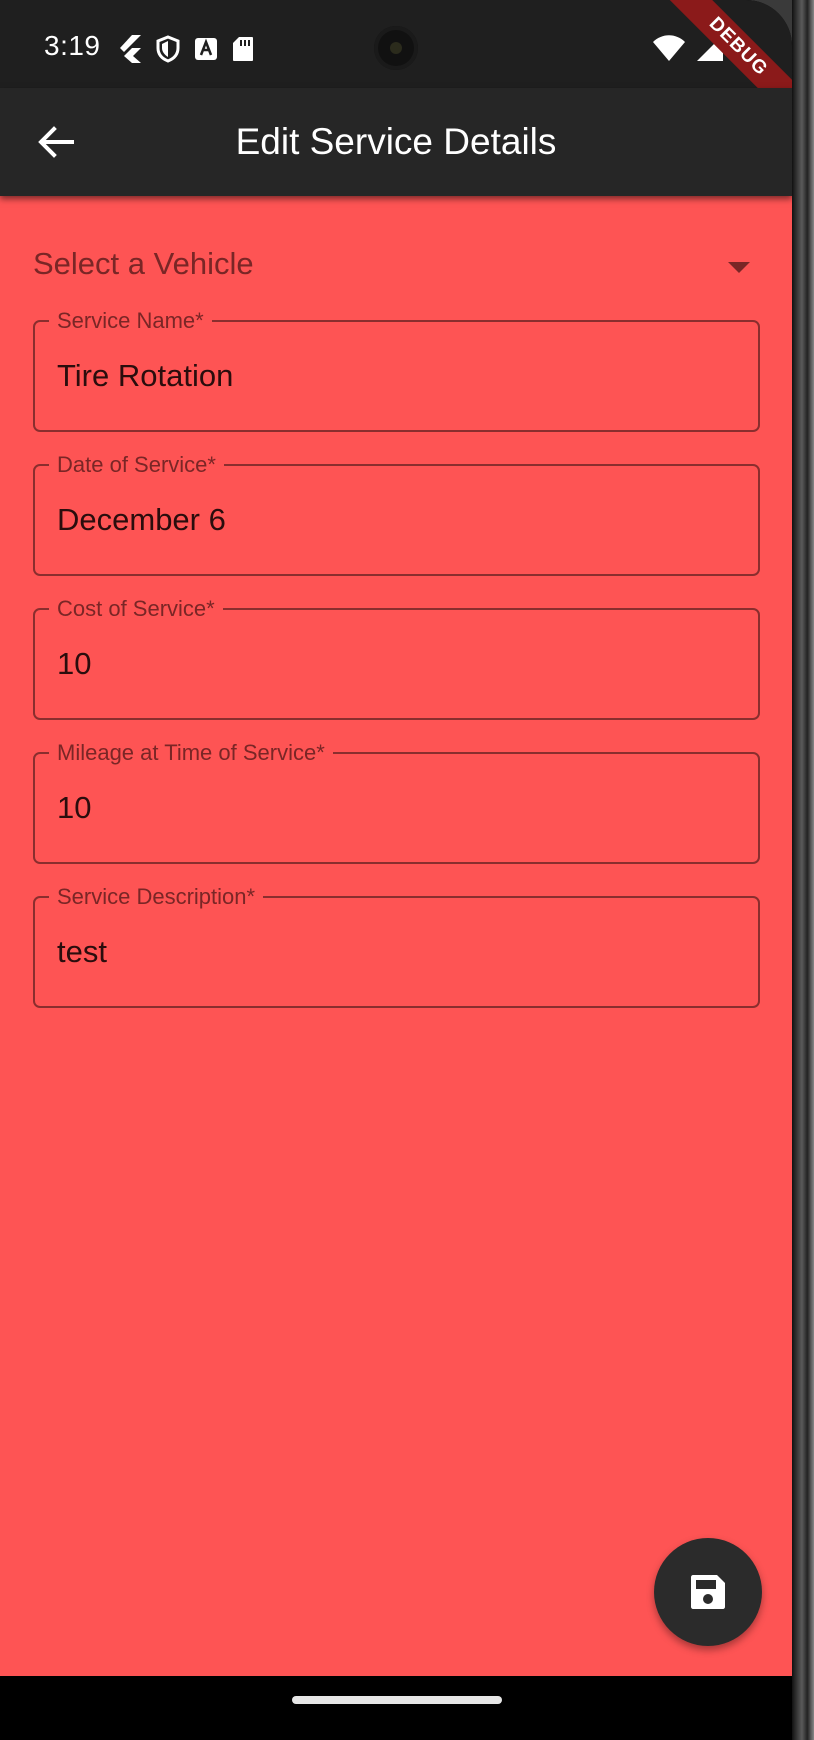 The width and height of the screenshot is (814, 1740). Describe the element at coordinates (143, 263) in the screenshot. I see `vehicle-select-placeholder: Select a Vehicle` at that location.